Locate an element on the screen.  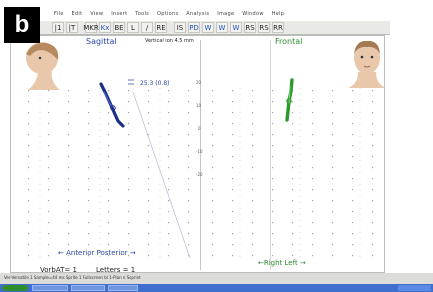
center-marker-label: -10 is located at coordinates (199, 151).